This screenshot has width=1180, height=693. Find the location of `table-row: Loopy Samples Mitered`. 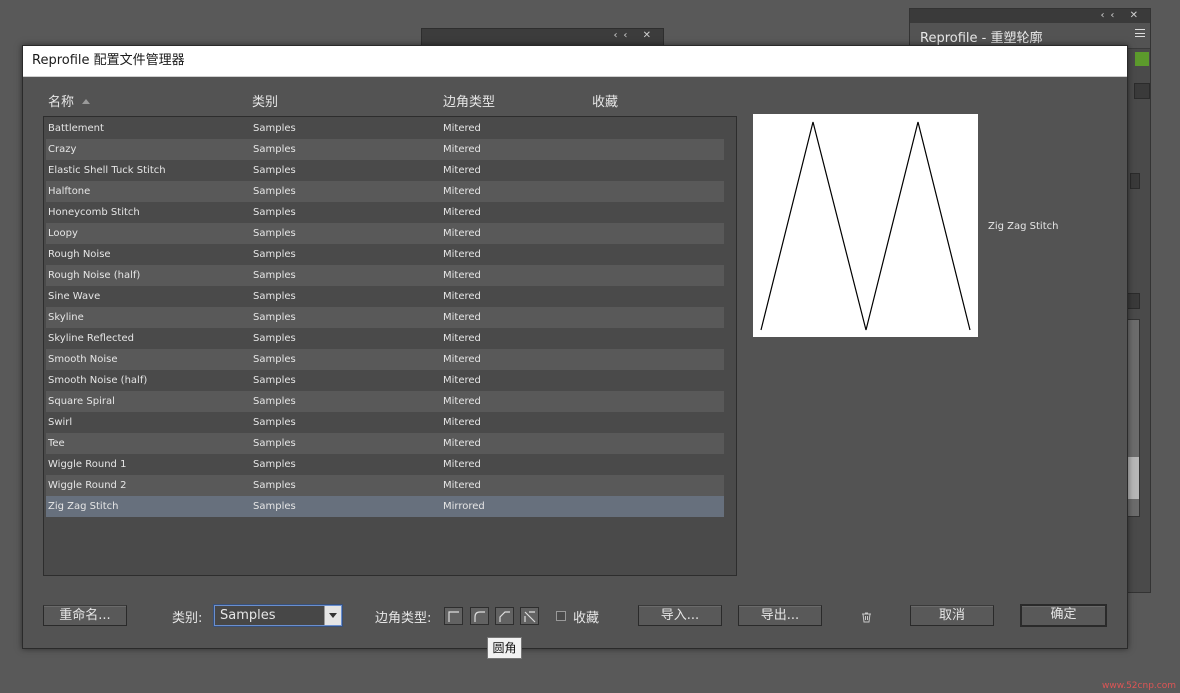

table-row: Loopy Samples Mitered is located at coordinates (385, 233).